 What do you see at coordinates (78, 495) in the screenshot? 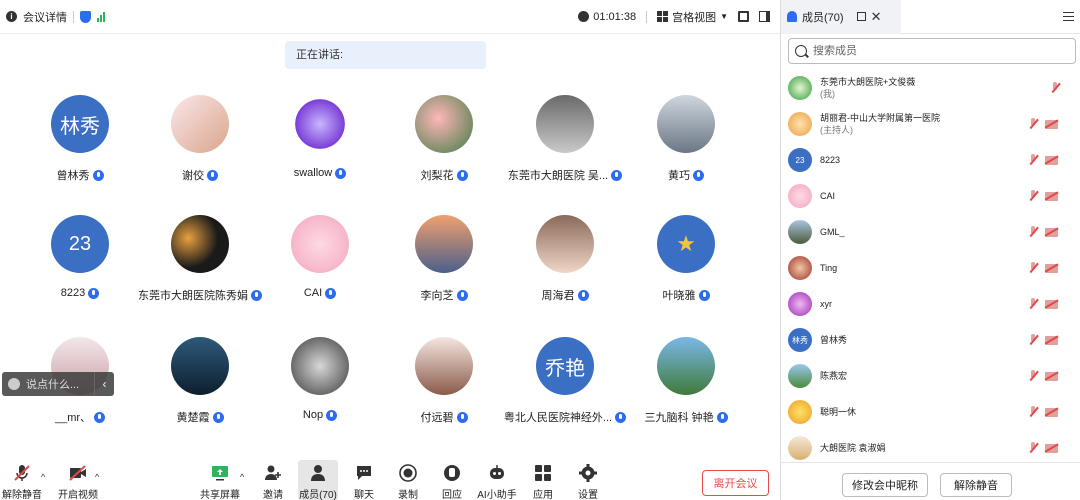
I see `start-video-label: 开启视频` at bounding box center [78, 495].